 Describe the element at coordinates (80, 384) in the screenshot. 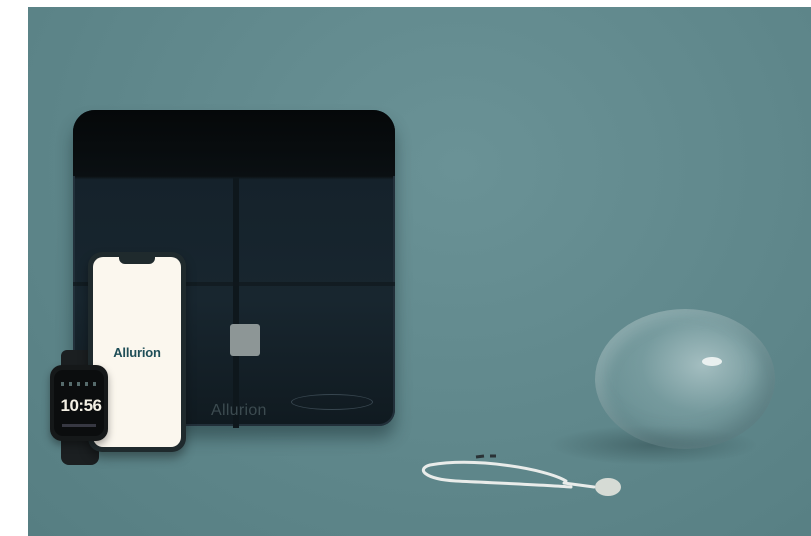

I see `watch-complications` at that location.